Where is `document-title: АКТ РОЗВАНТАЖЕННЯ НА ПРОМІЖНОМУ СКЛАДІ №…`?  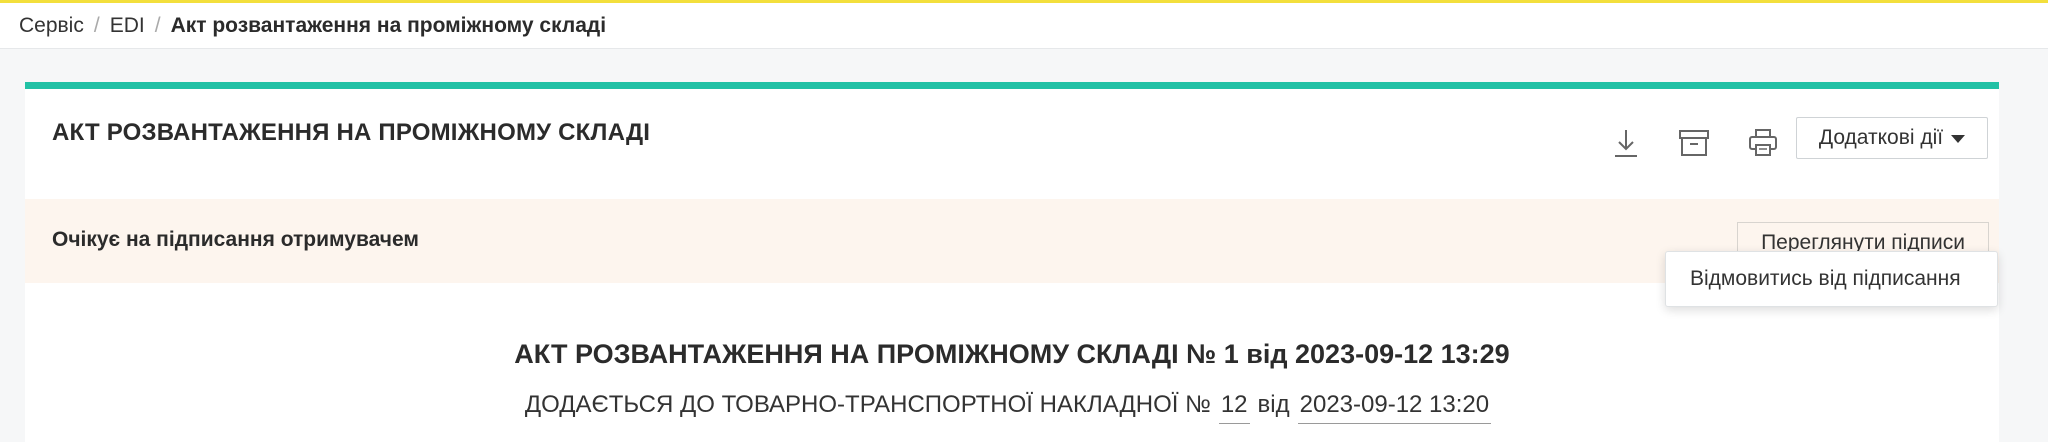 document-title: АКТ РОЗВАНТАЖЕННЯ НА ПРОМІЖНОМУ СКЛАДІ №… is located at coordinates (1012, 354).